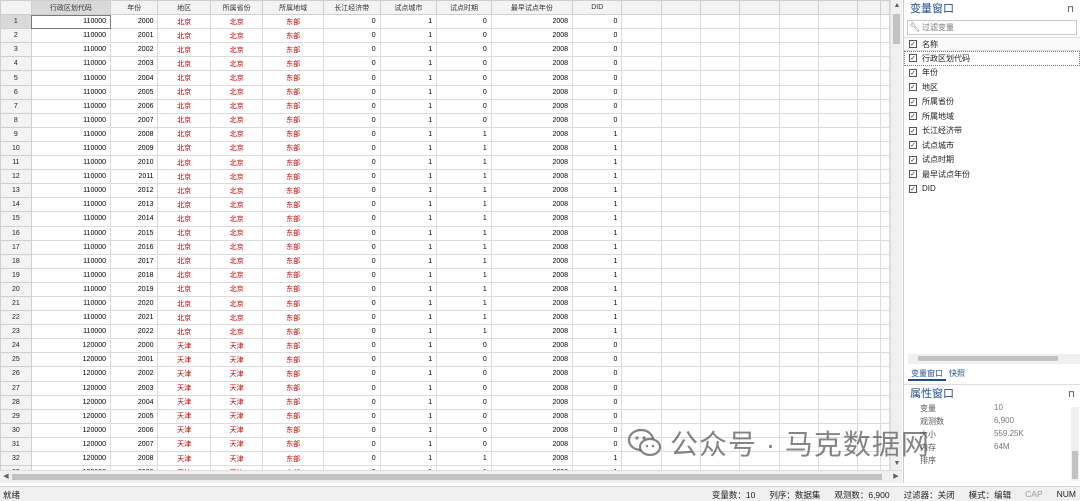 This screenshot has width=1080, height=501. I want to click on column-header: DID, so click(597, 8).